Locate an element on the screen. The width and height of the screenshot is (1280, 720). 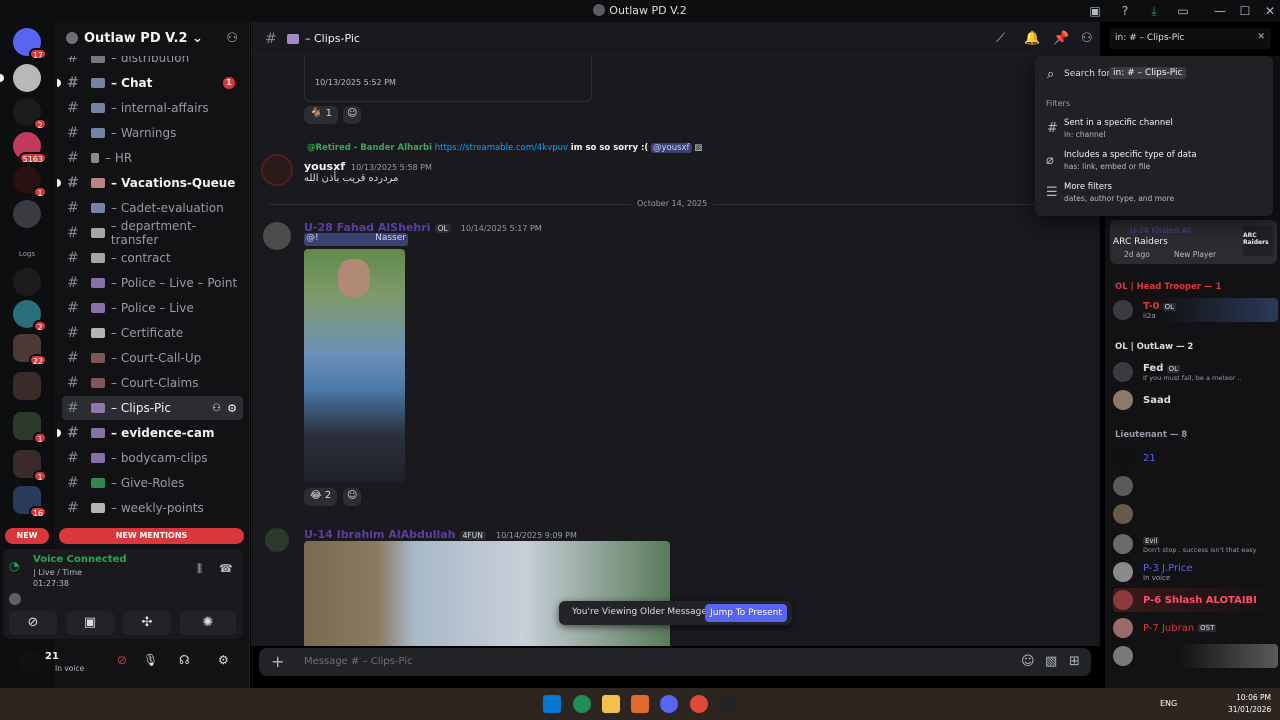
signal-icon: ◔ is located at coordinates (18, 568).